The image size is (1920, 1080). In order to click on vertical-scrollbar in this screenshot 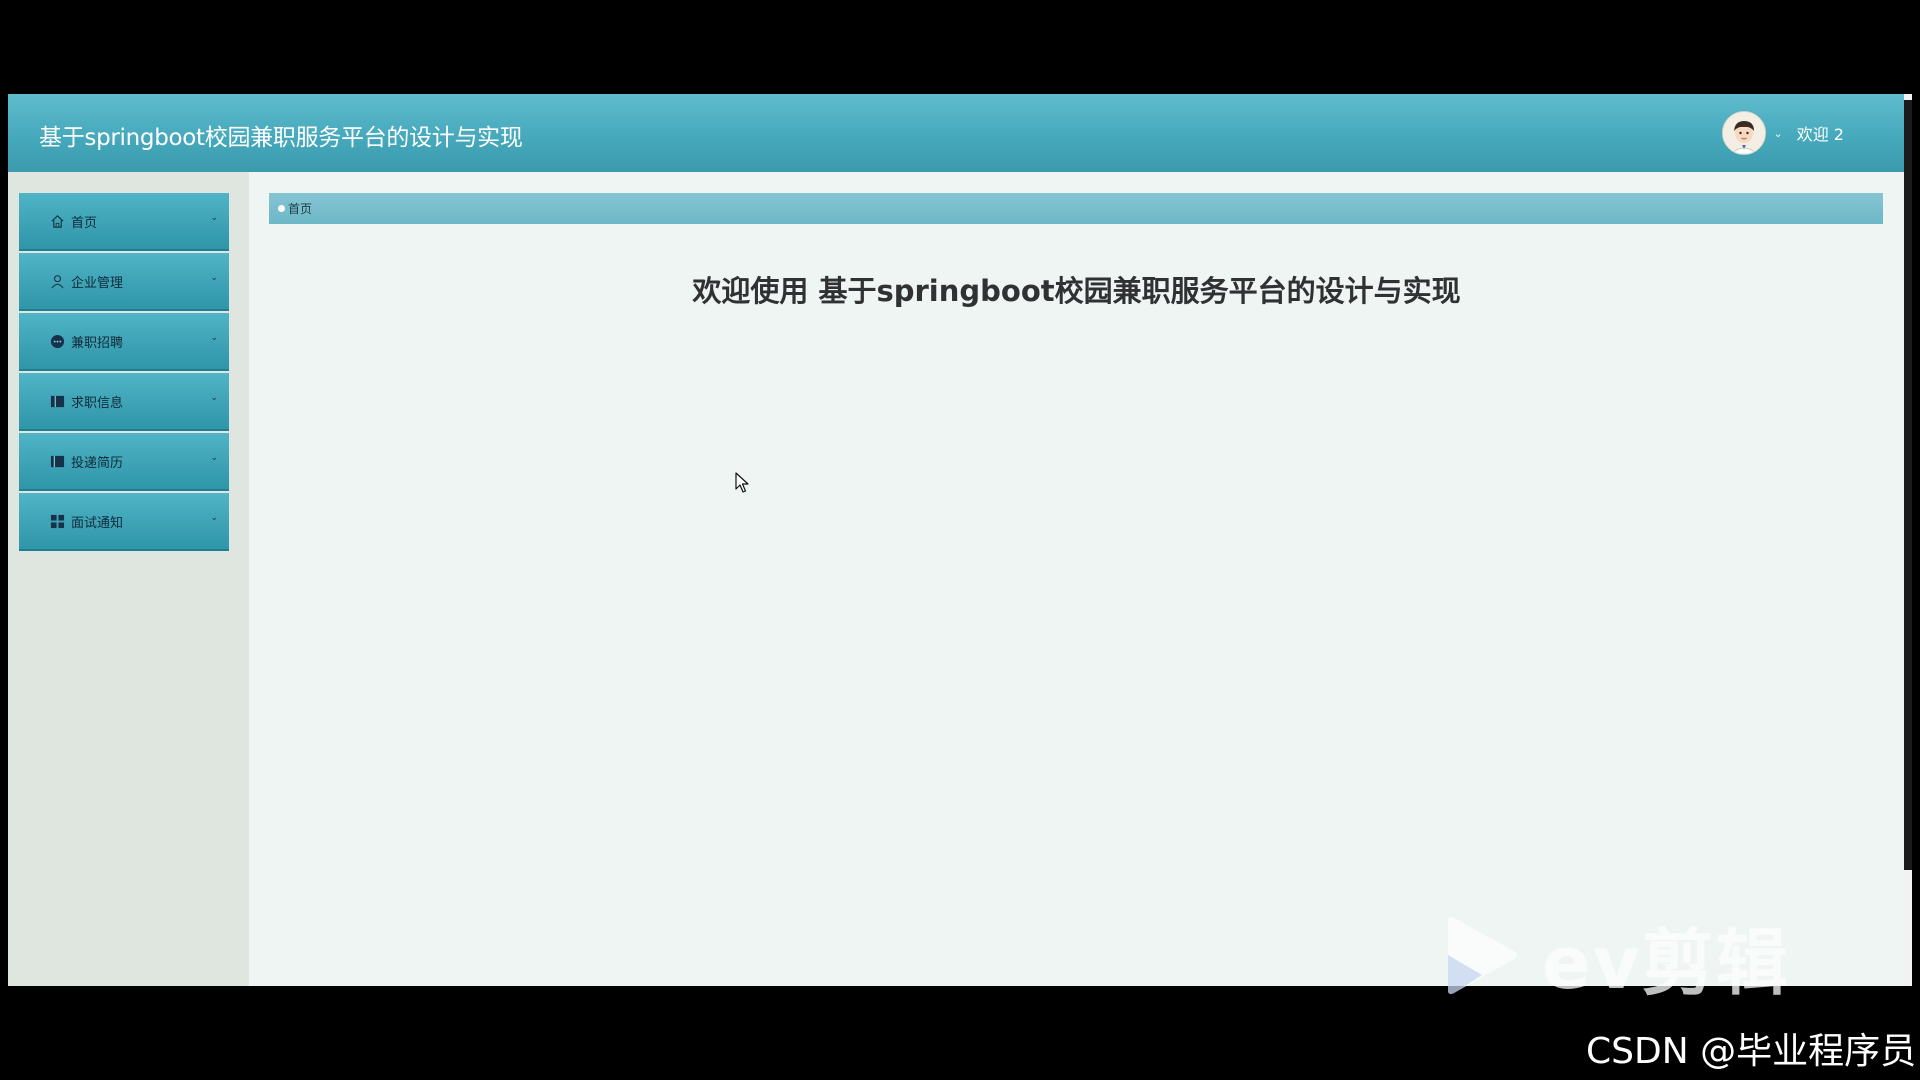, I will do `click(1908, 540)`.